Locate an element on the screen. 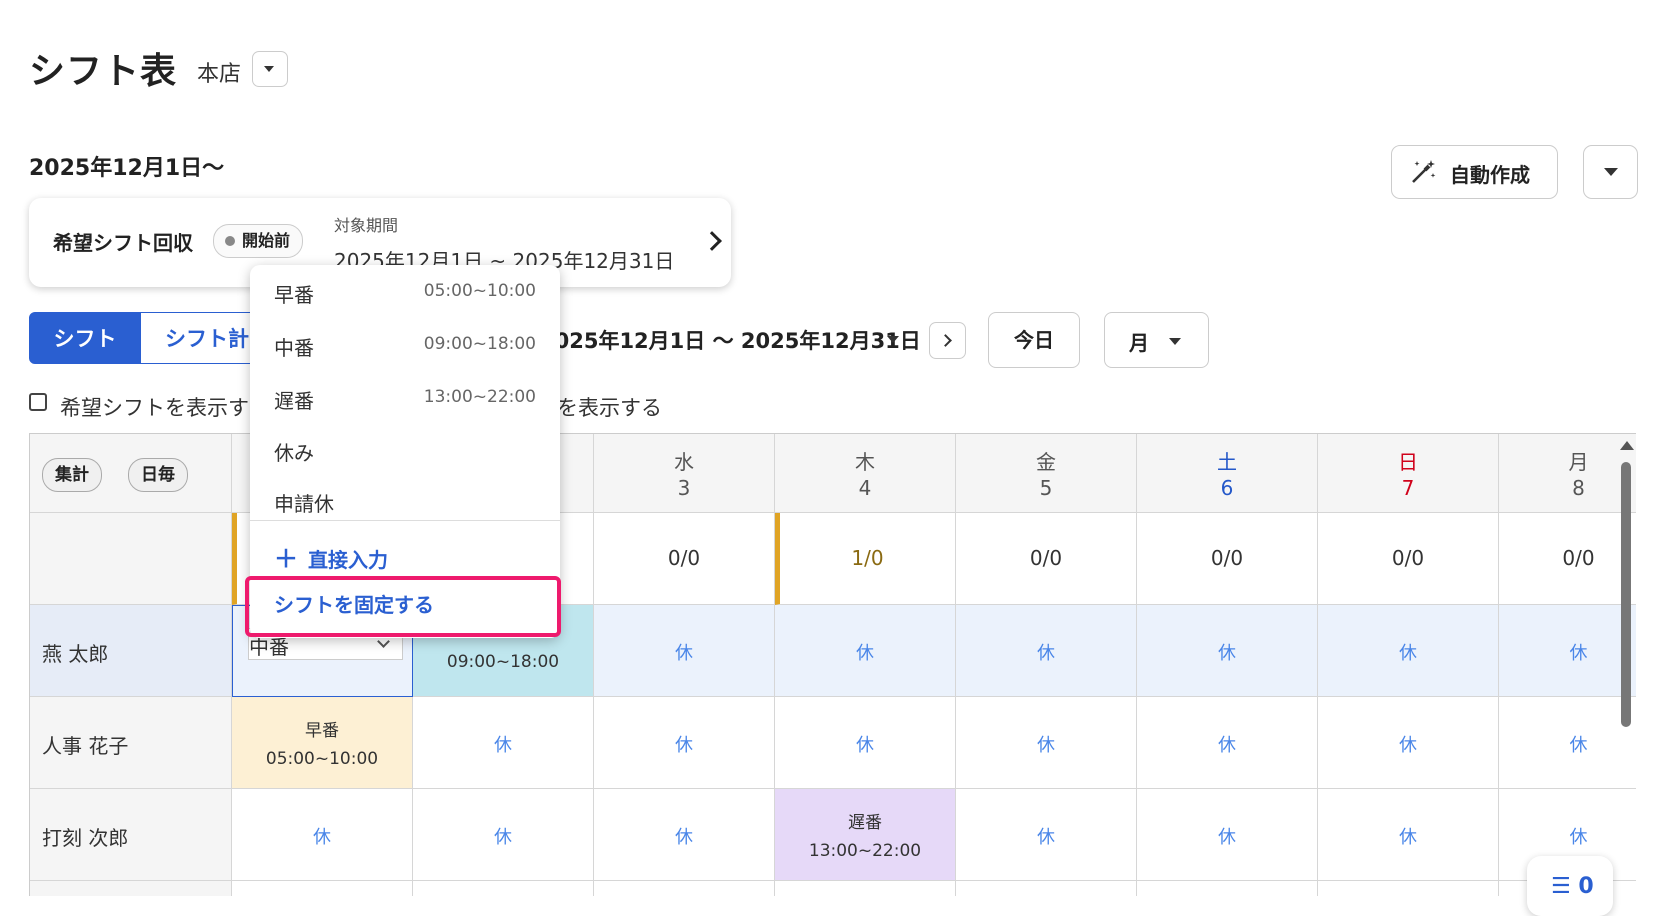 Image resolution: width=1671 pixels, height=916 pixels. day-header: 月8 is located at coordinates (1567, 473).